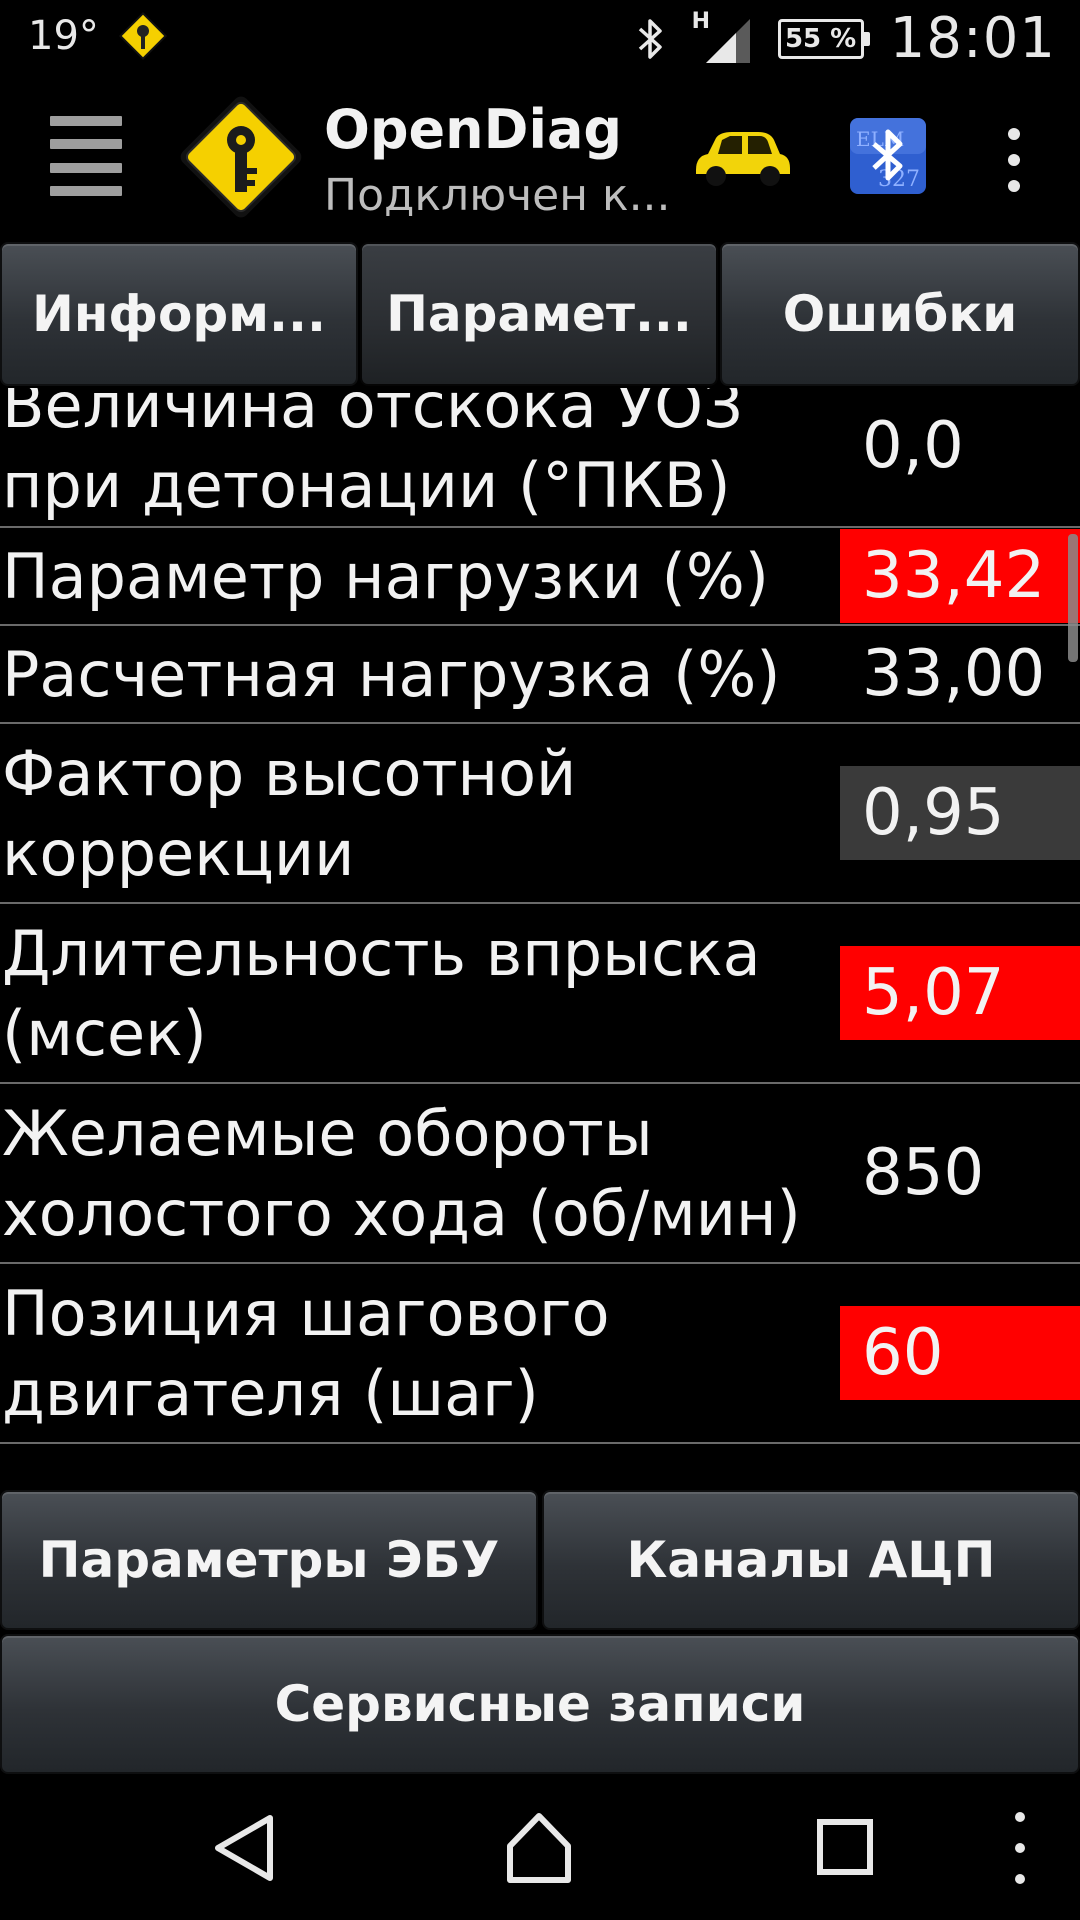  I want to click on recents-square-icon, so click(847, 1848).